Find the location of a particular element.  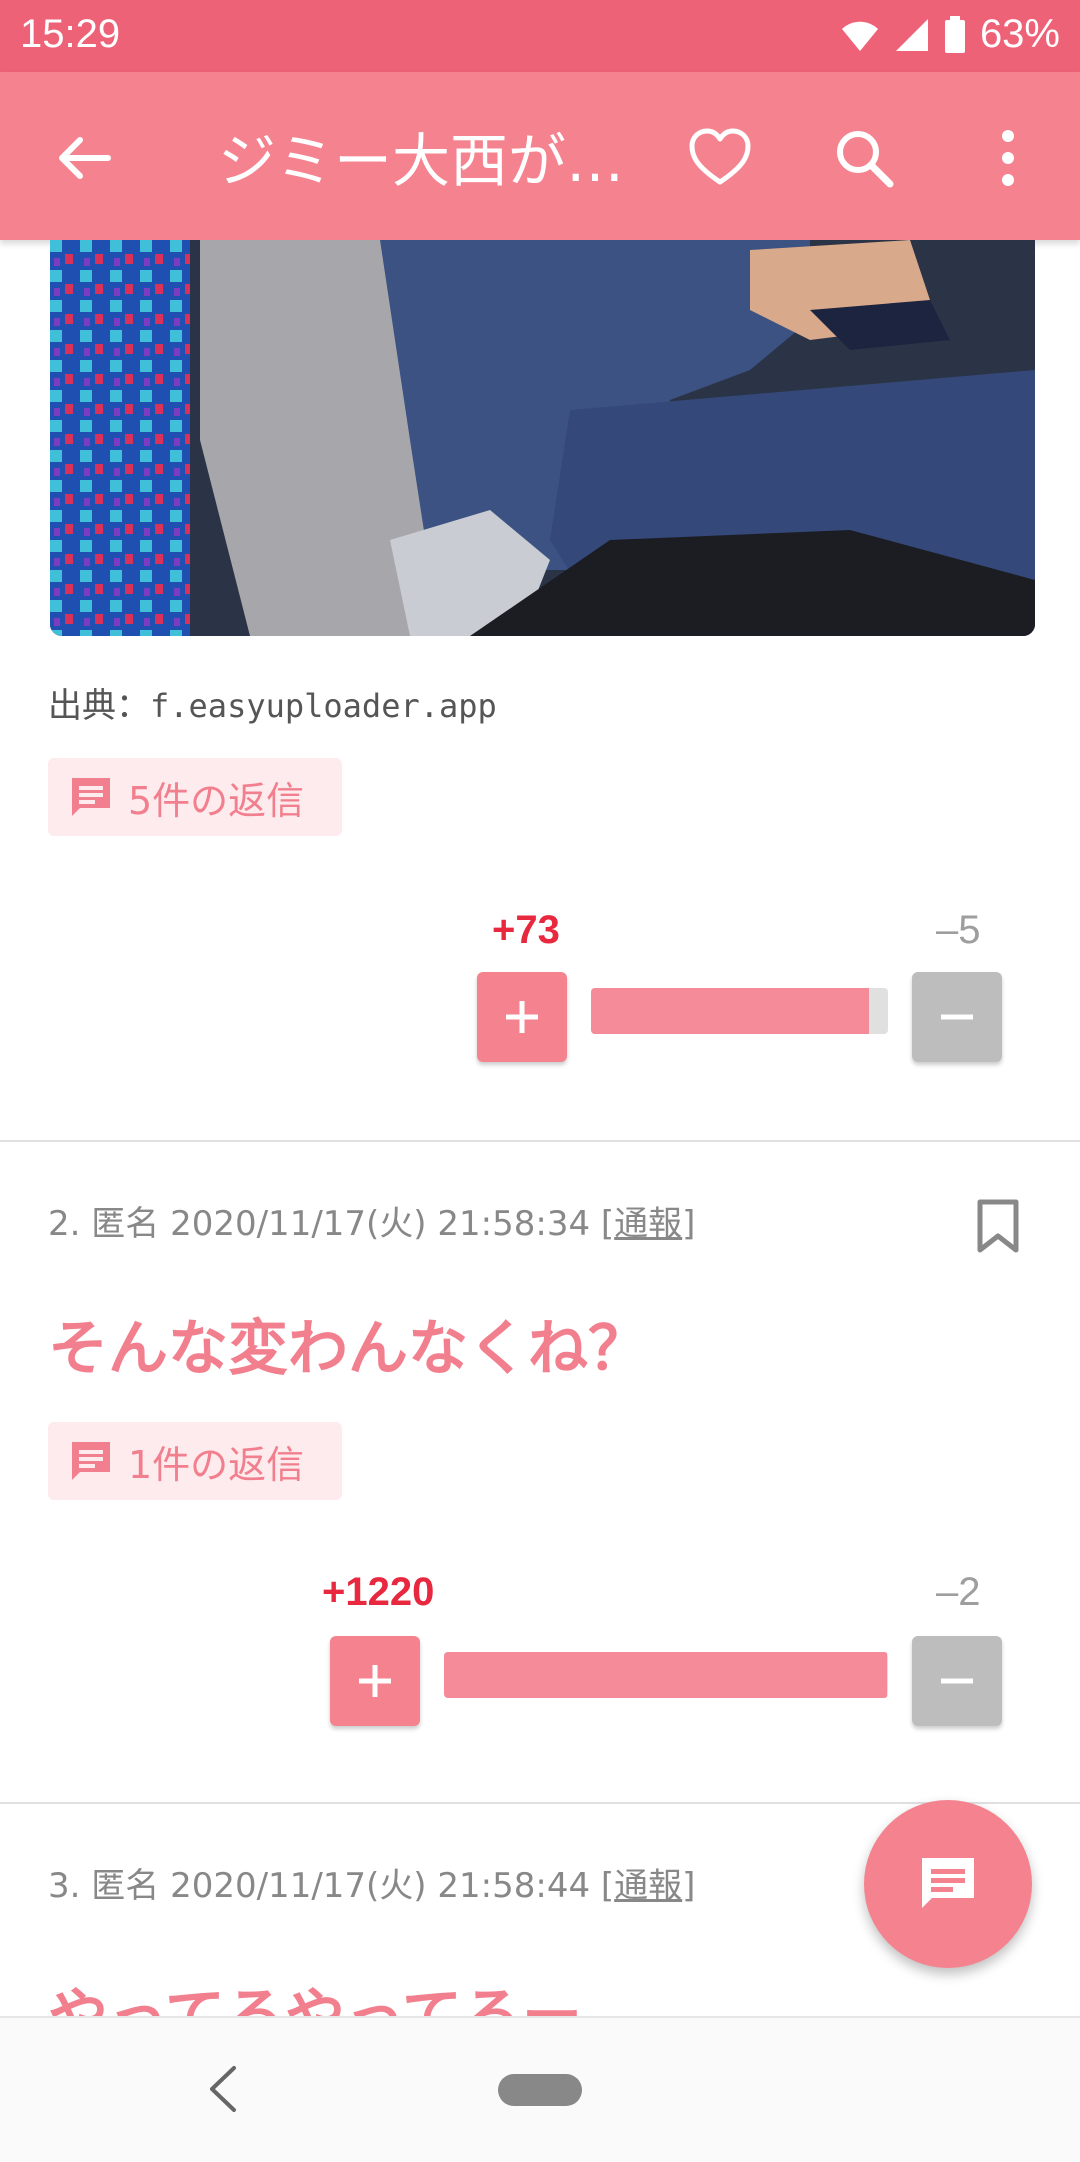

more-vert-icon is located at coordinates (1008, 158).